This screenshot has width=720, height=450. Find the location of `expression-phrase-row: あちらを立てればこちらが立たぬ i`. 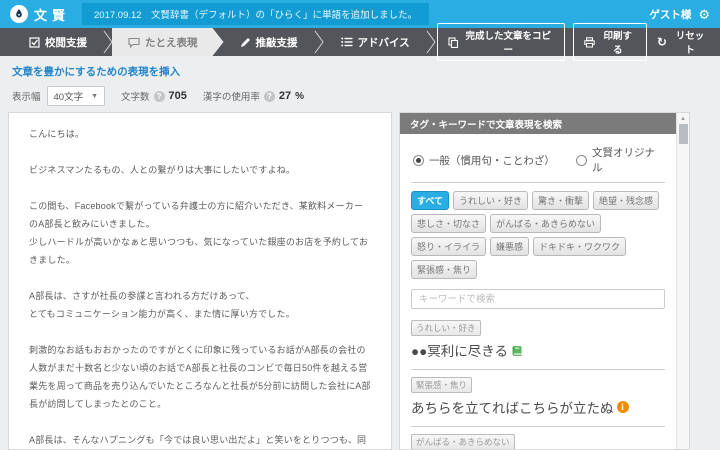

expression-phrase-row: あちらを立てればこちらが立たぬ i is located at coordinates (538, 407).